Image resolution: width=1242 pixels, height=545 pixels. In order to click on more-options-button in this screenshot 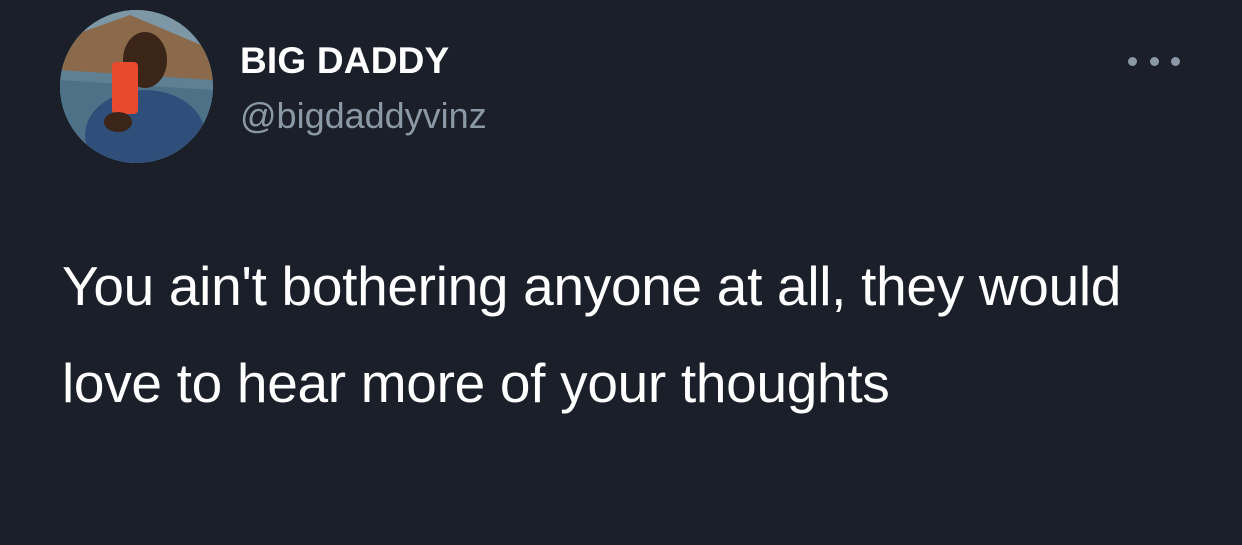, I will do `click(1154, 61)`.